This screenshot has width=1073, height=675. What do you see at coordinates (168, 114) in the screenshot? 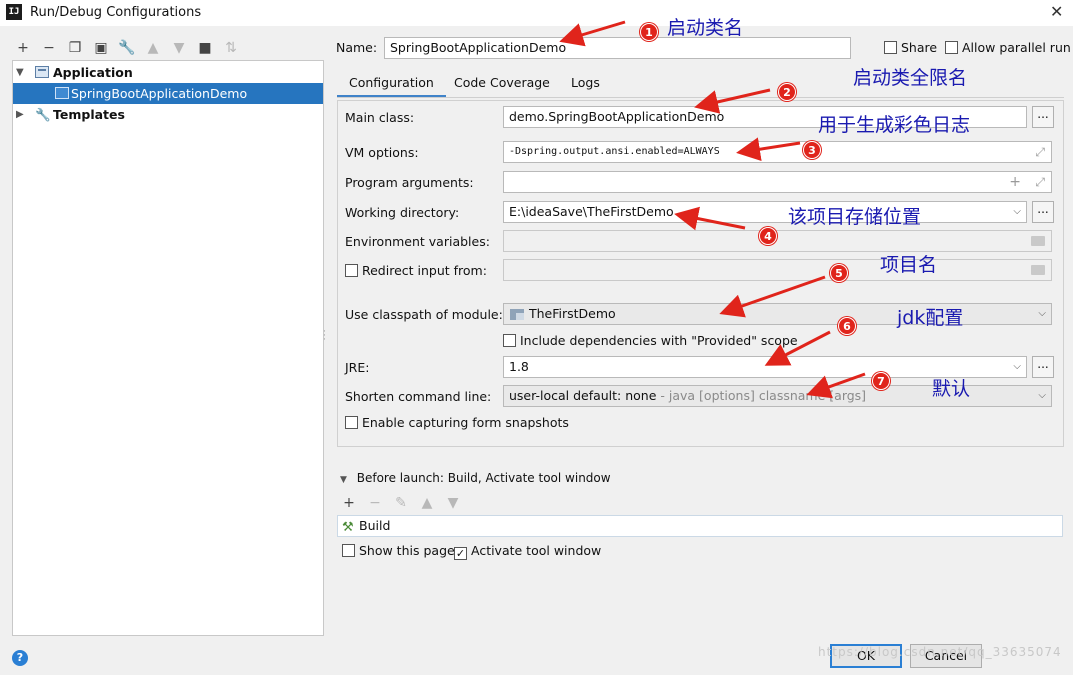
I see `tree-item-templates: ▶ 🔧 Templates` at bounding box center [168, 114].